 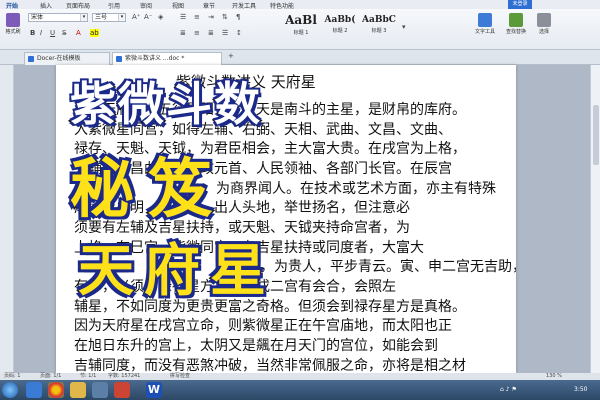 I want to click on overlay-title-line-3: 天府星, so click(x=176, y=272).